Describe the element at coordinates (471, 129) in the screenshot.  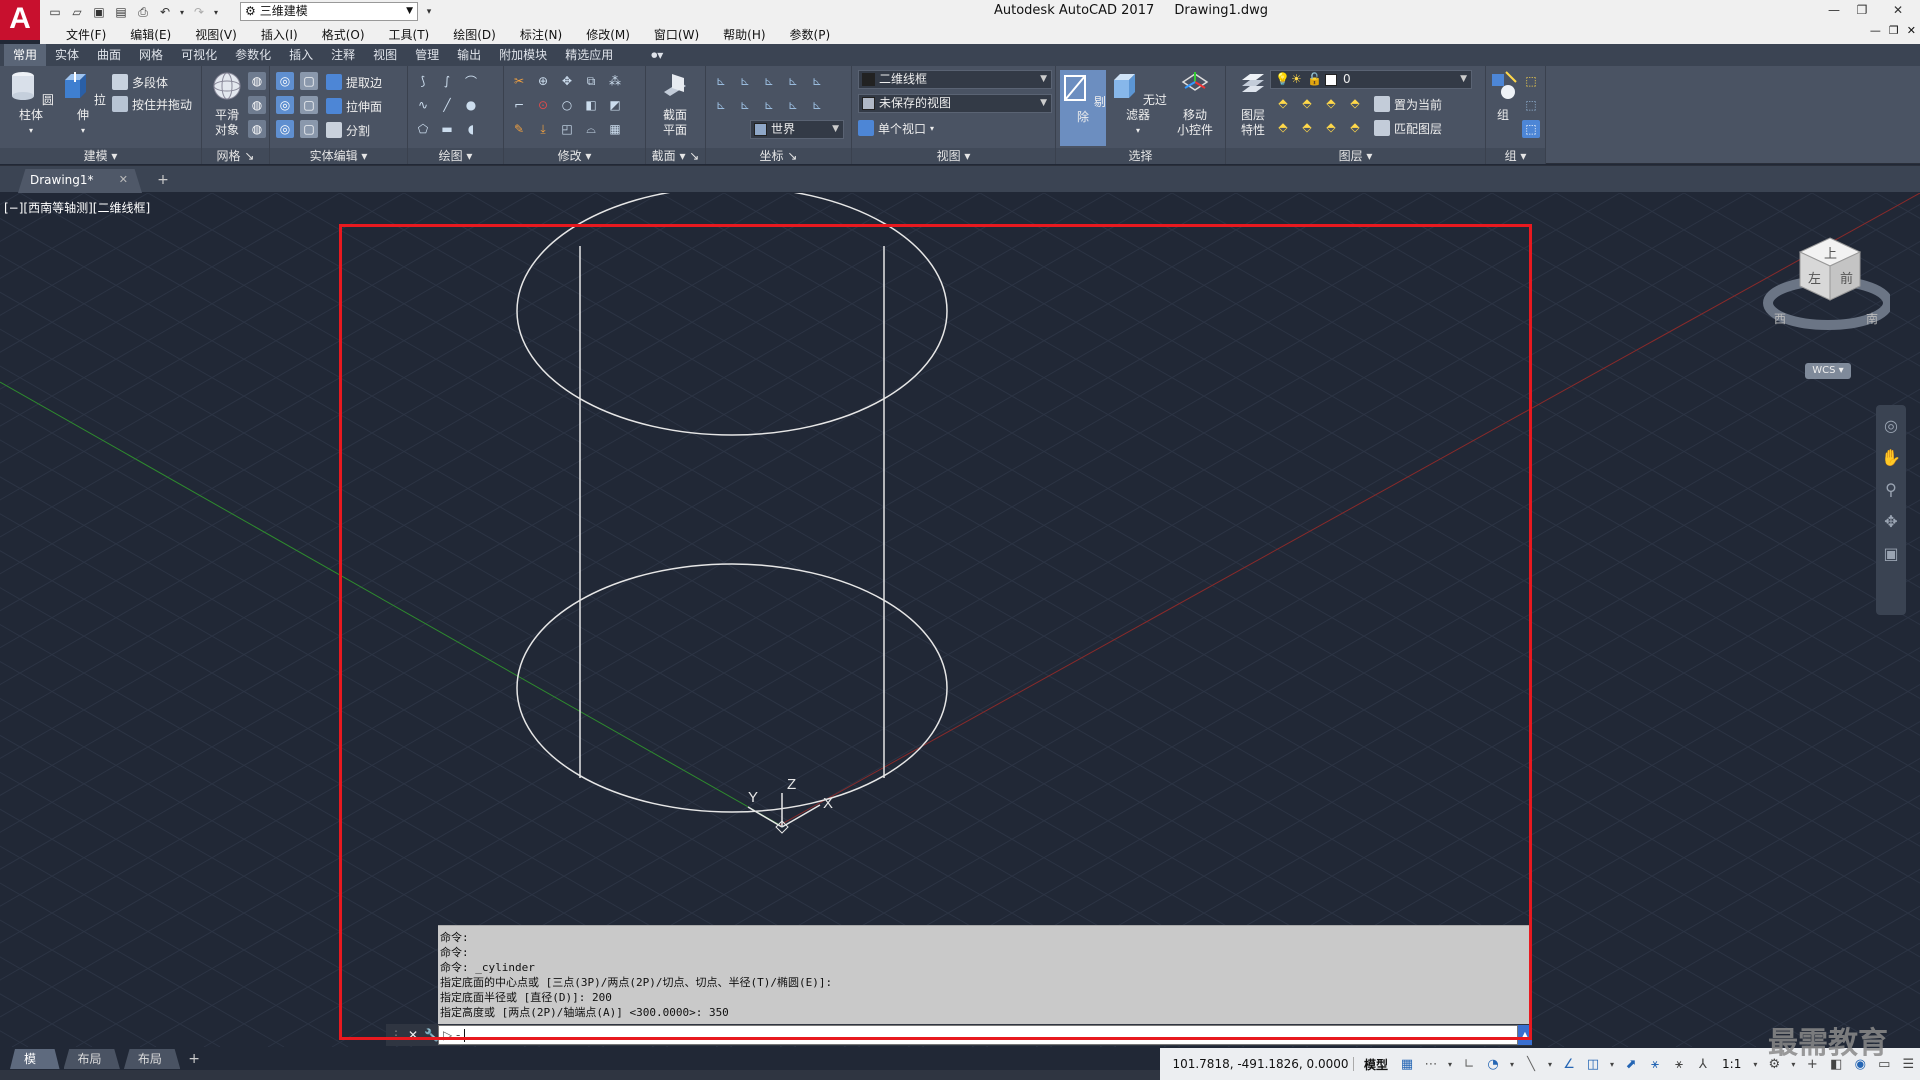
I see `ellipse-icon: ◖` at that location.